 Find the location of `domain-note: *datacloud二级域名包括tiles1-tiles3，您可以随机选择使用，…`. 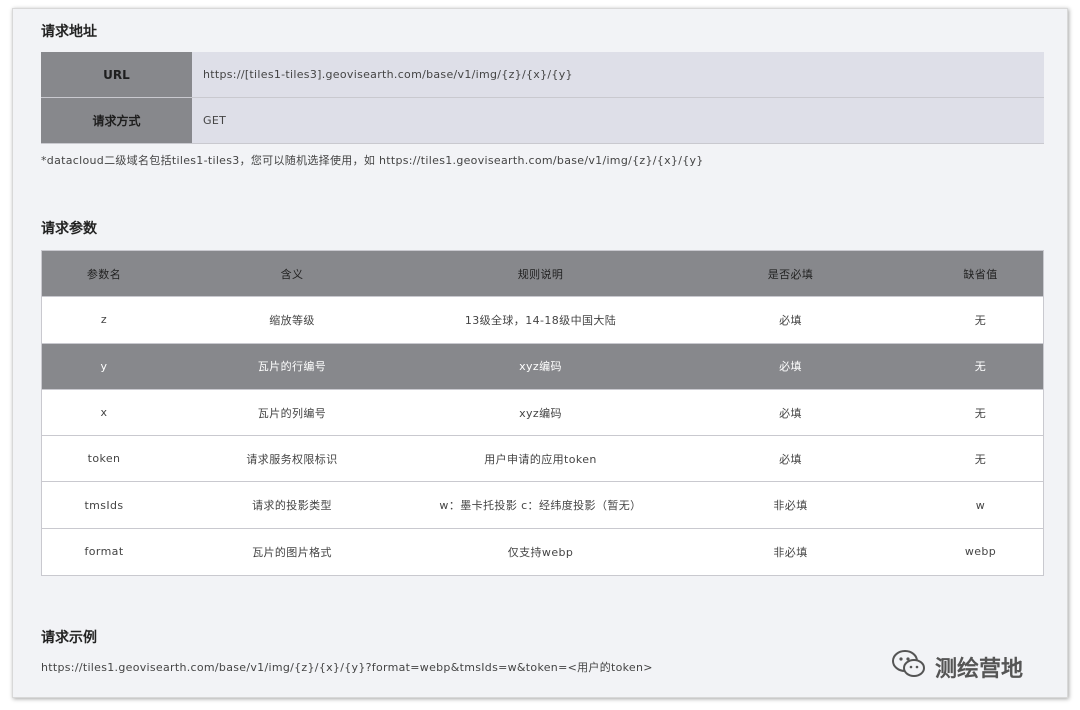

domain-note: *datacloud二级域名包括tiles1-tiles3，您可以随机选择使用，… is located at coordinates (372, 160).